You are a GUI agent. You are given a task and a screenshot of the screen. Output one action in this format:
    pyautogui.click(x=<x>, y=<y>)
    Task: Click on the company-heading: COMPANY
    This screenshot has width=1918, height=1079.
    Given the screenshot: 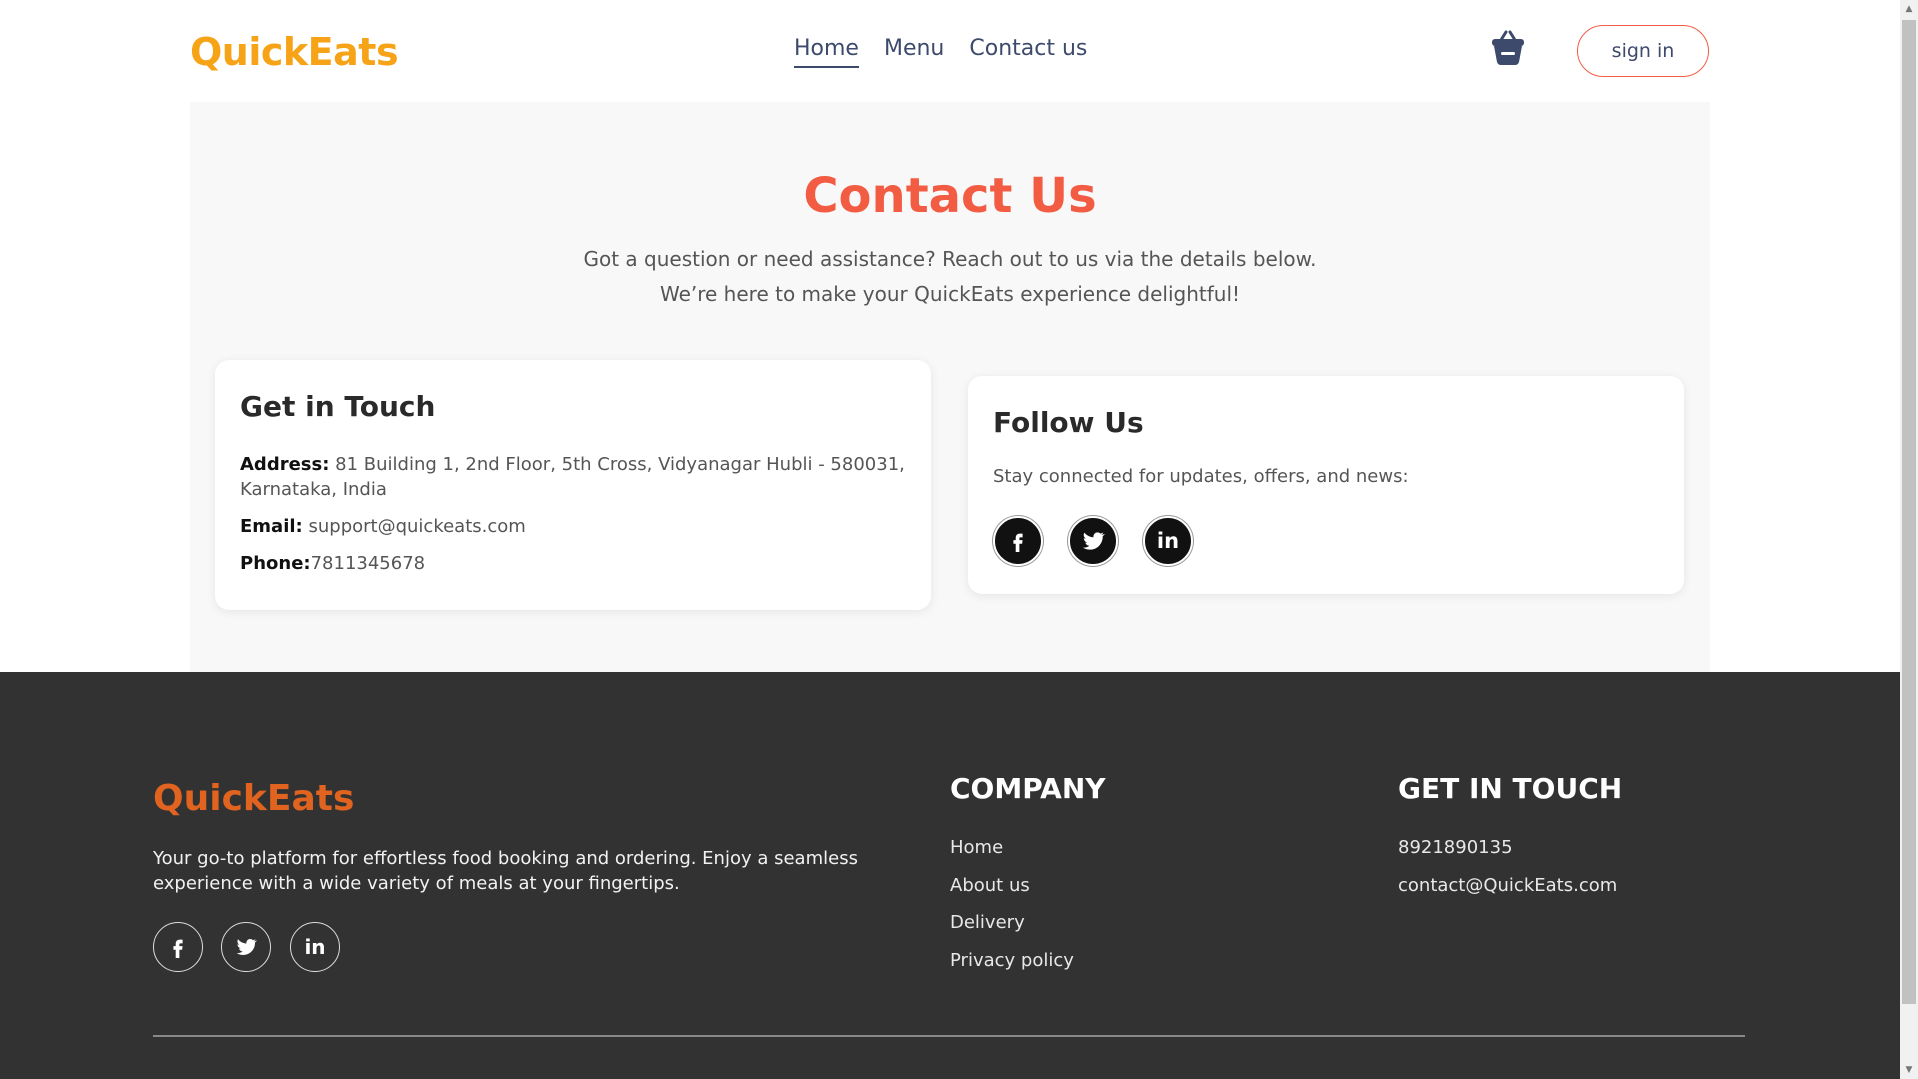 What is the action you would take?
    pyautogui.click(x=1028, y=788)
    